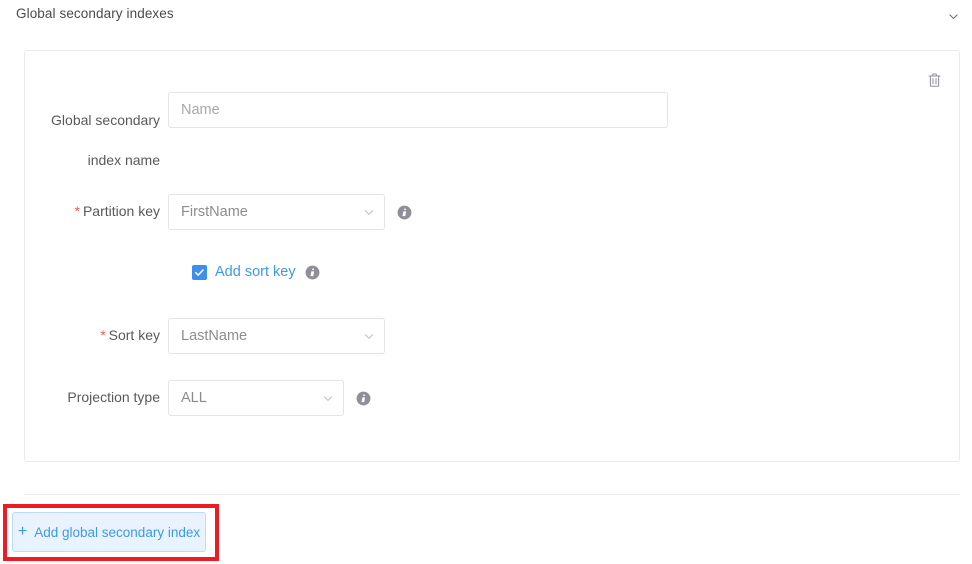 This screenshot has width=972, height=564. I want to click on add-sort-key-checkbox, so click(199, 272).